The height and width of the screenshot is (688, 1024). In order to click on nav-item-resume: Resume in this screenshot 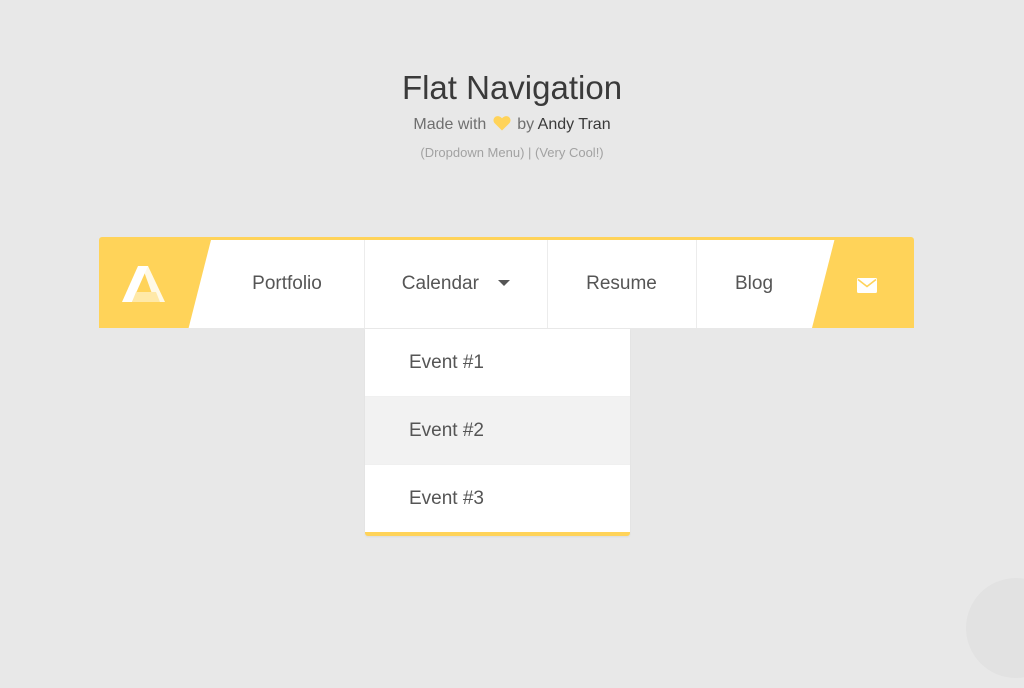, I will do `click(622, 284)`.